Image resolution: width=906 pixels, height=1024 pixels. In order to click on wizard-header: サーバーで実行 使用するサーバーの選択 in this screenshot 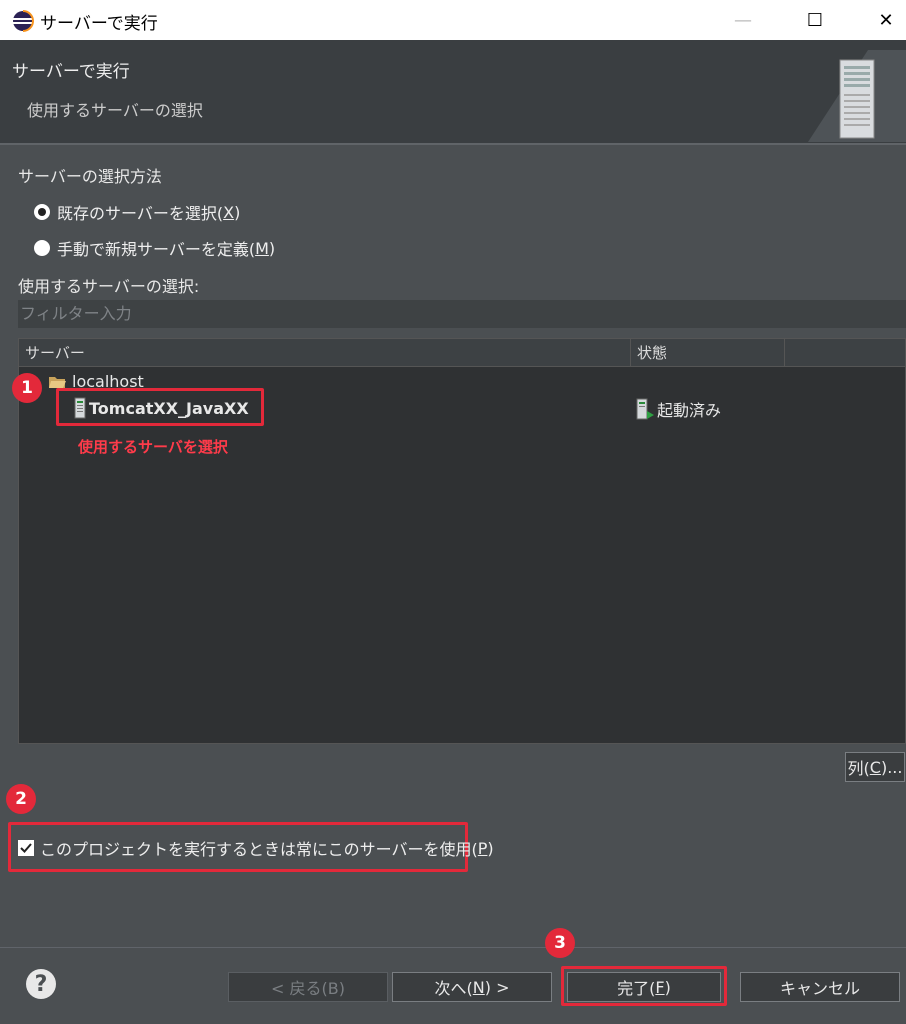, I will do `click(453, 91)`.